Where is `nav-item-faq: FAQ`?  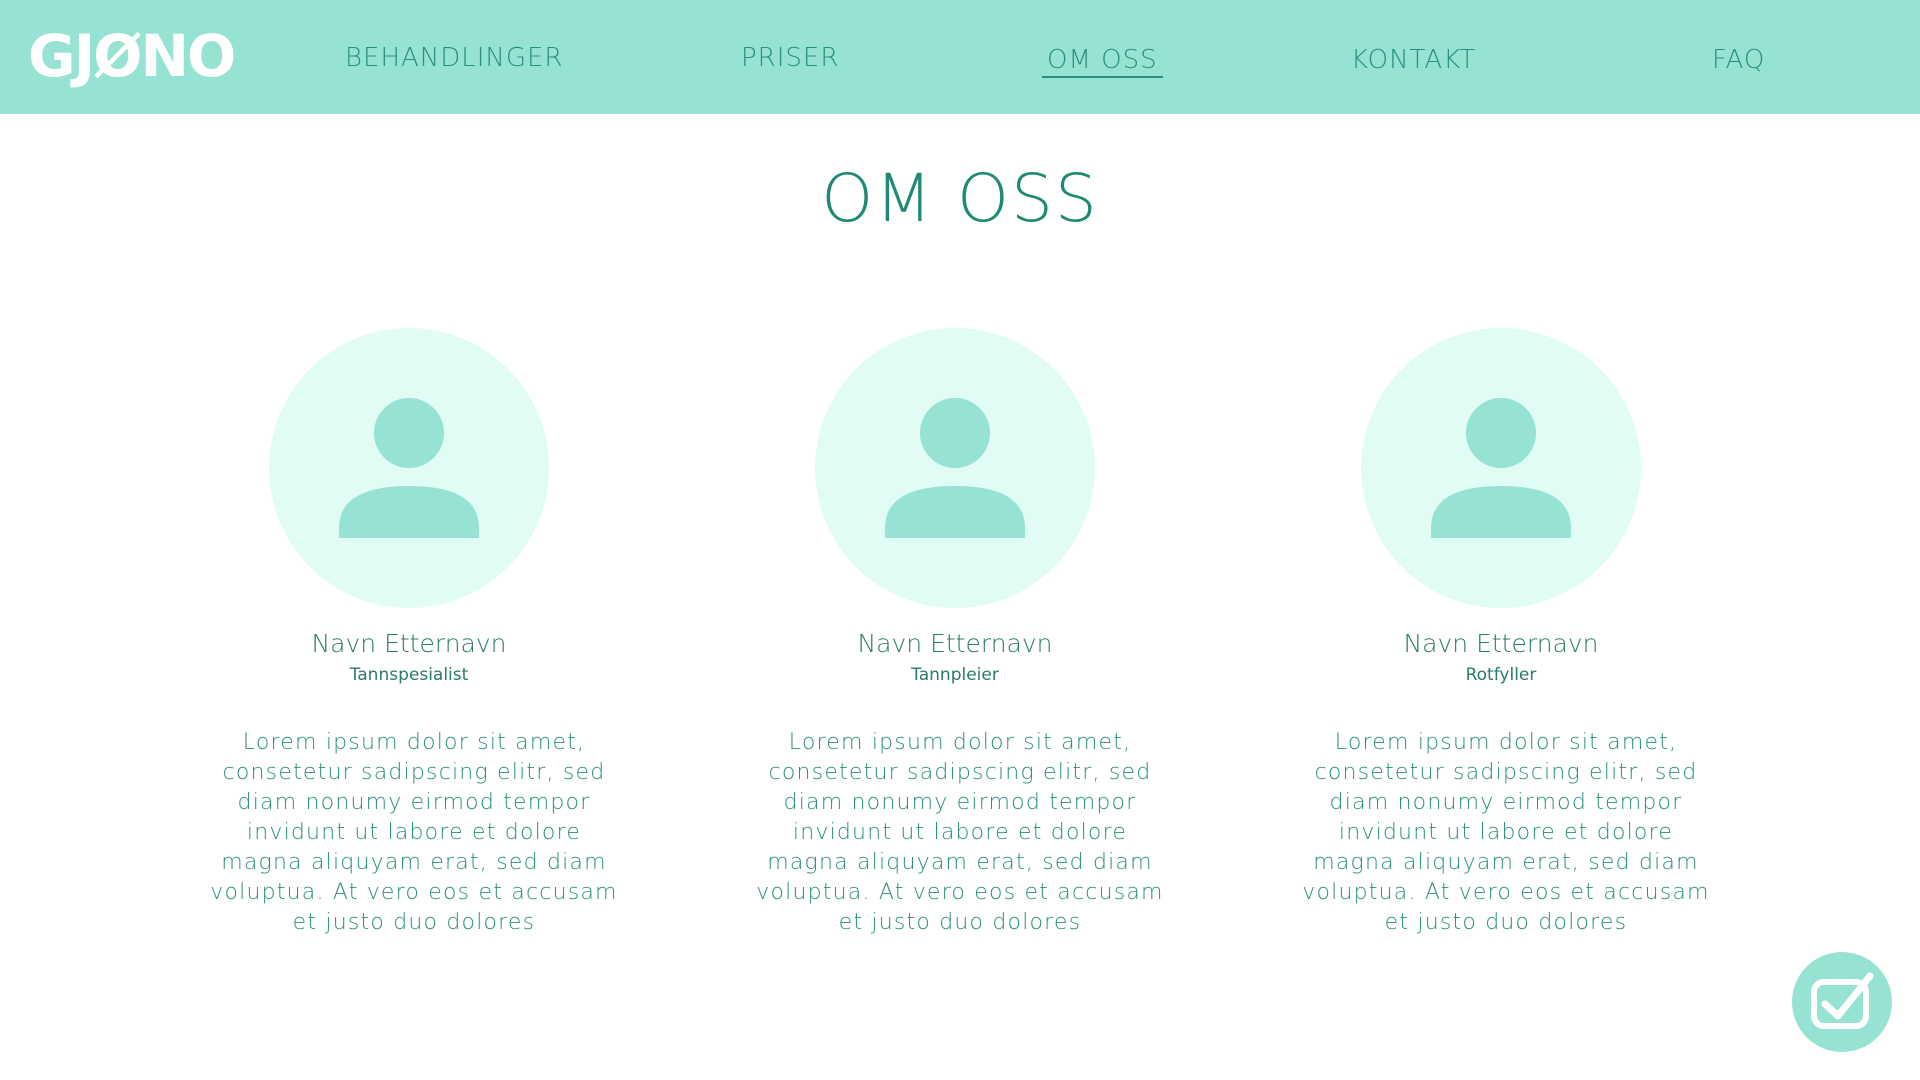 nav-item-faq: FAQ is located at coordinates (1738, 60).